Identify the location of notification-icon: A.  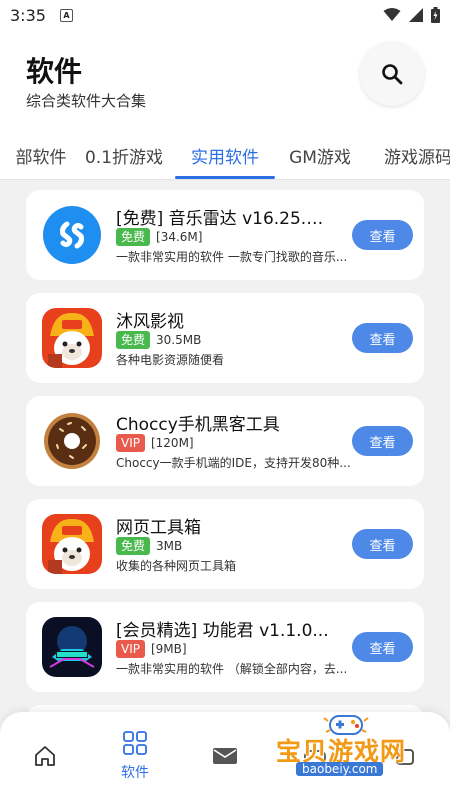
(66, 15).